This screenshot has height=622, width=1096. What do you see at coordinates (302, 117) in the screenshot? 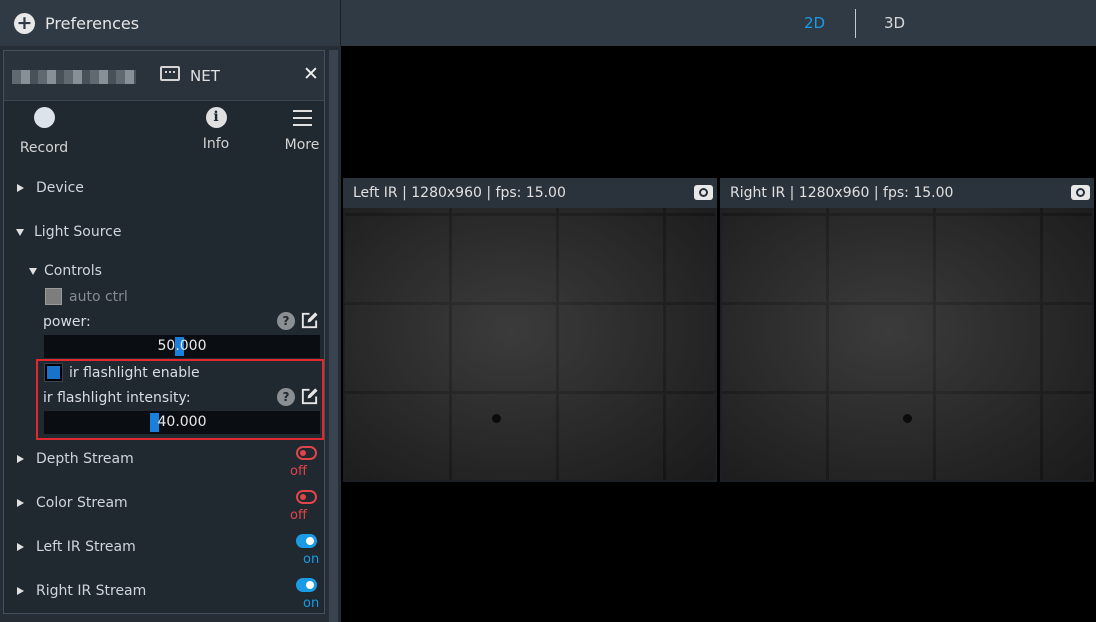
I see `hamburger-menu-icon` at bounding box center [302, 117].